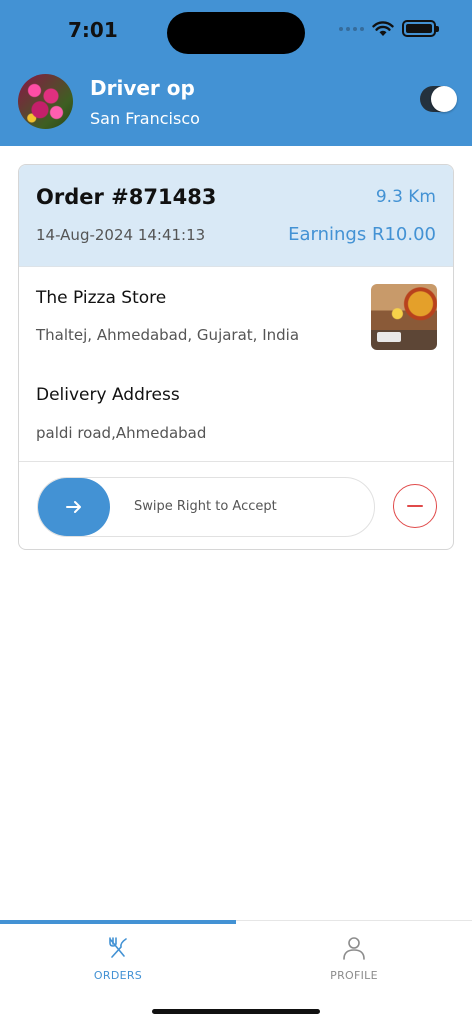 Image resolution: width=472 pixels, height=1024 pixels. I want to click on driver-city: San Francisco, so click(145, 118).